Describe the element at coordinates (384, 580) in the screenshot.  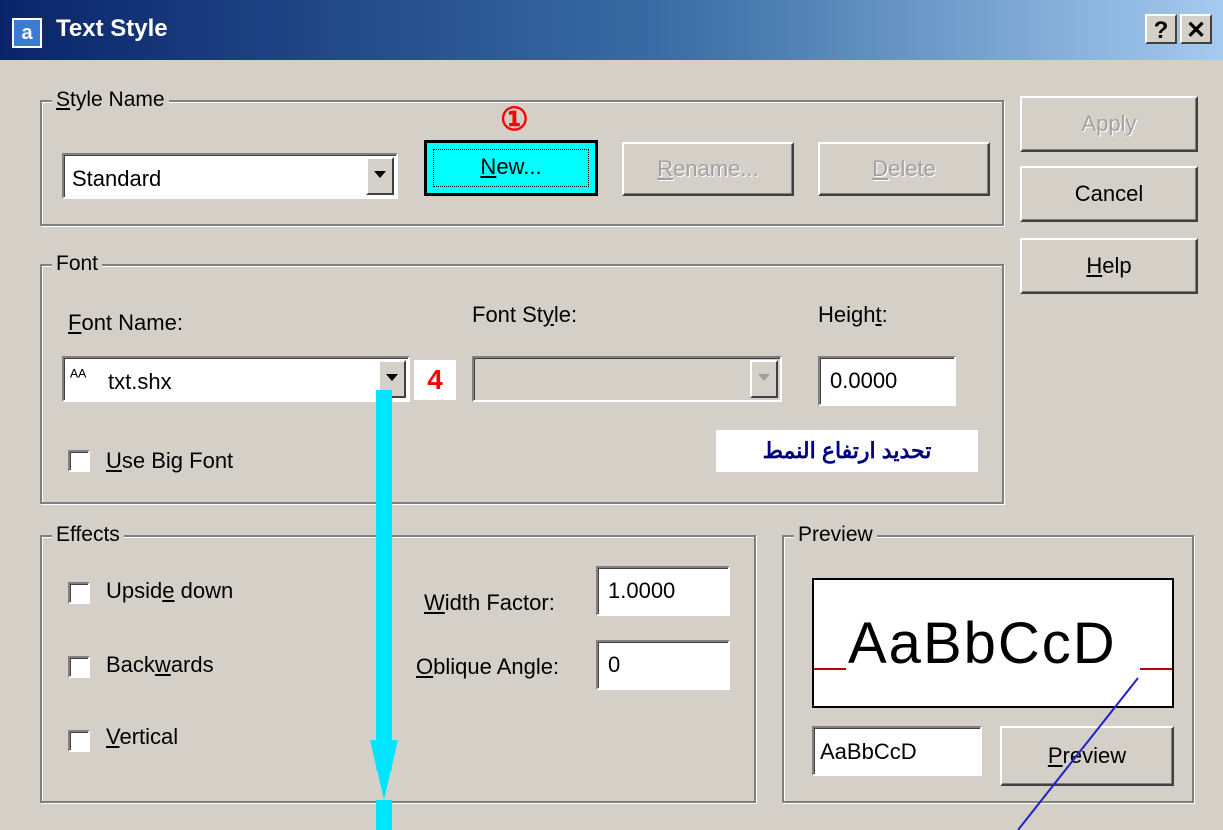
I see `annotation-arrow-shaft` at that location.